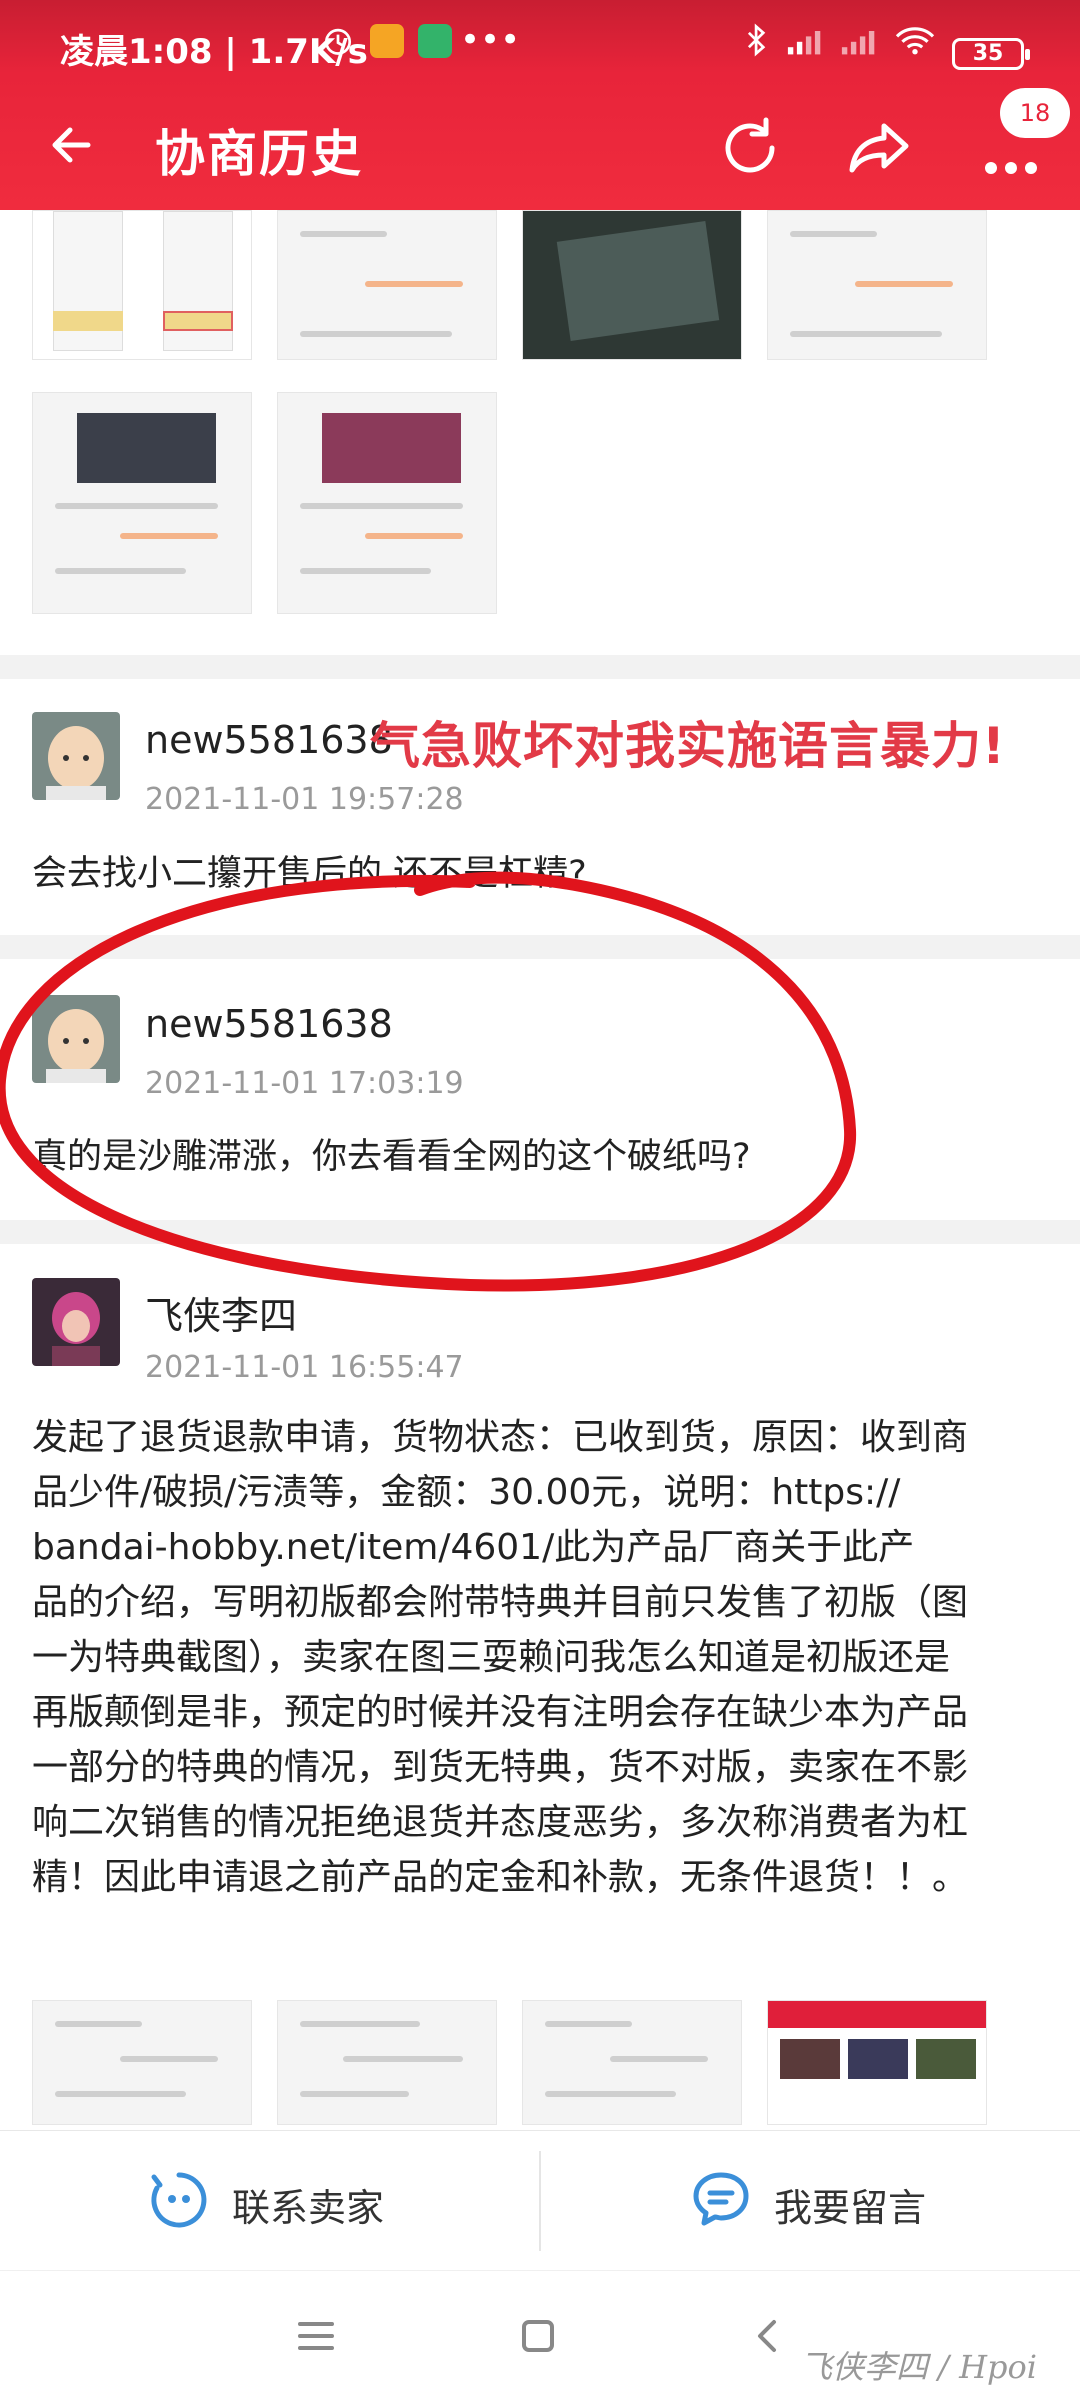  What do you see at coordinates (540, 145) in the screenshot?
I see `nav-bar: 协商历史` at bounding box center [540, 145].